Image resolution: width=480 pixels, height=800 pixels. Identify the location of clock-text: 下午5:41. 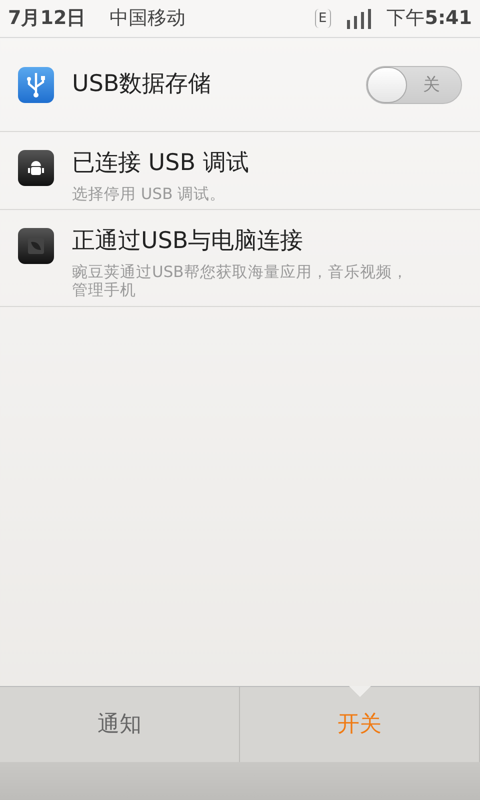
(429, 19).